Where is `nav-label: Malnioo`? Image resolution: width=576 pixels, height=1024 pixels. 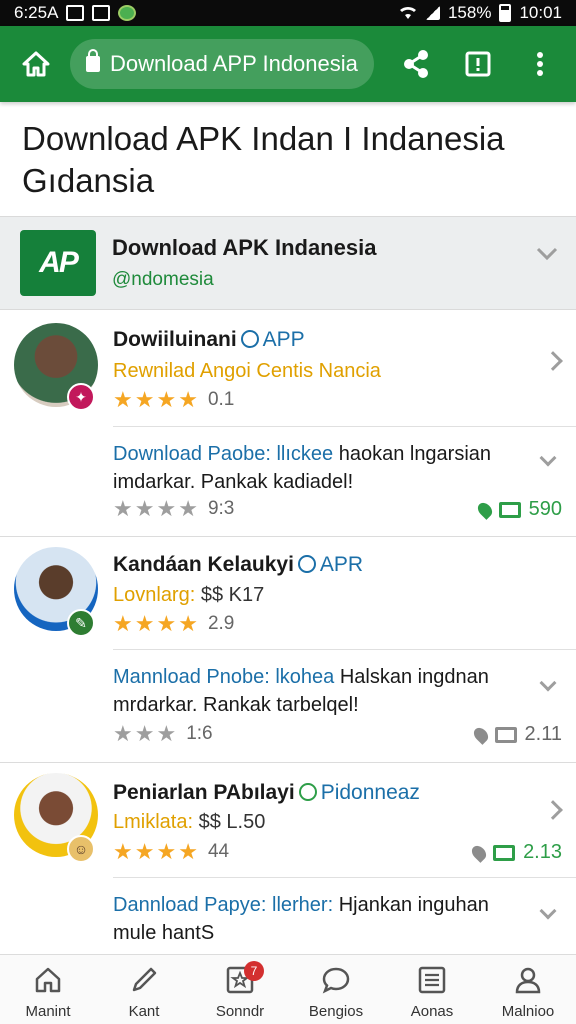 nav-label: Malnioo is located at coordinates (528, 1011).